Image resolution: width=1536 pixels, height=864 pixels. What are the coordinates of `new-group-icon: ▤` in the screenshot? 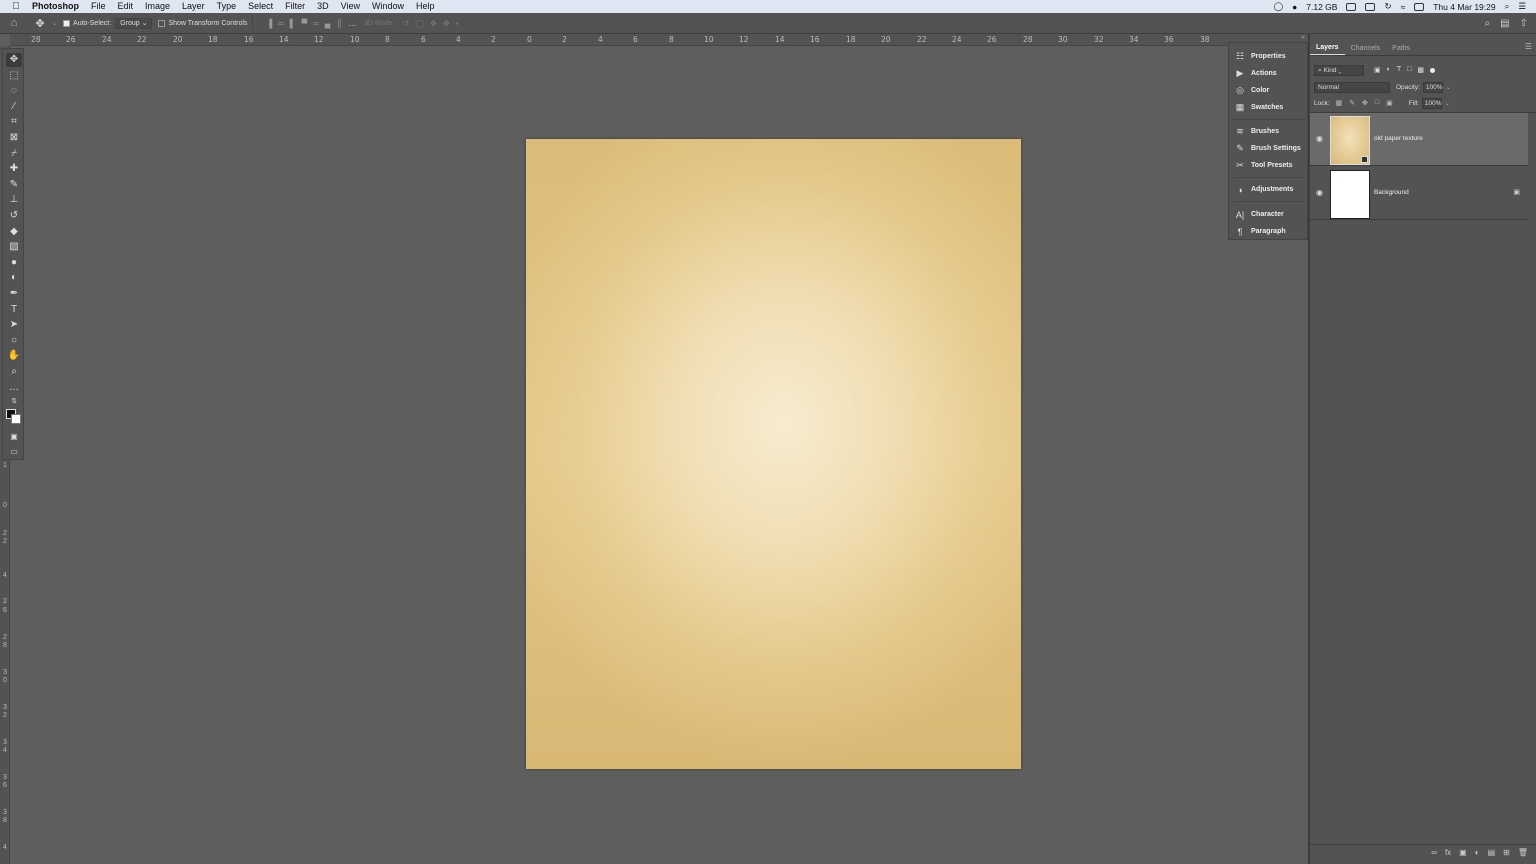 It's located at (1492, 852).